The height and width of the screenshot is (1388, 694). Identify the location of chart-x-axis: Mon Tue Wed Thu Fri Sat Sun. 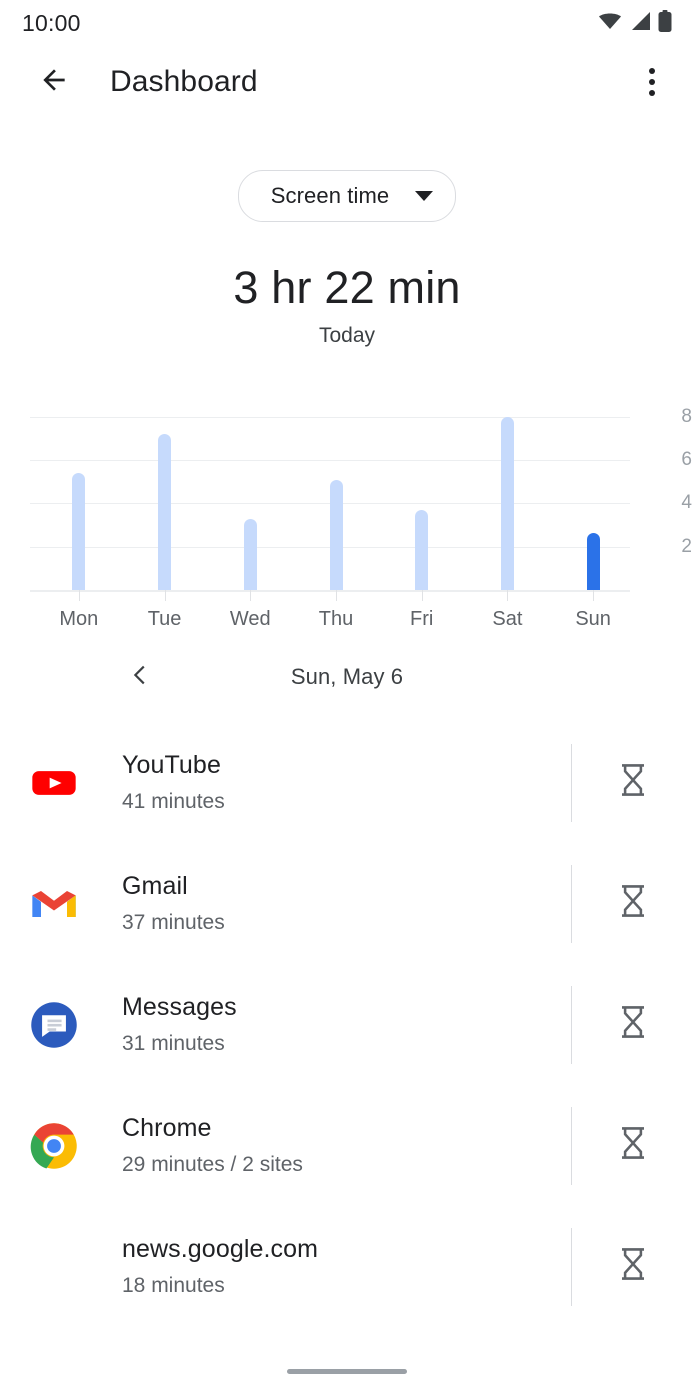
(330, 610).